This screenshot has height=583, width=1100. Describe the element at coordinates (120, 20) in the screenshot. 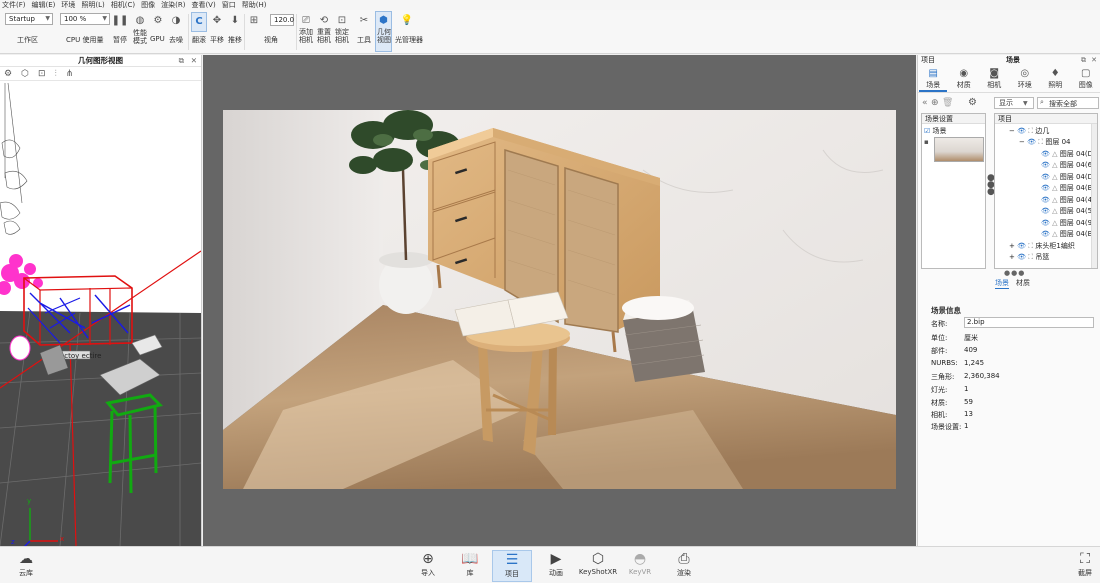

I see `pause-button: ❚❚` at that location.